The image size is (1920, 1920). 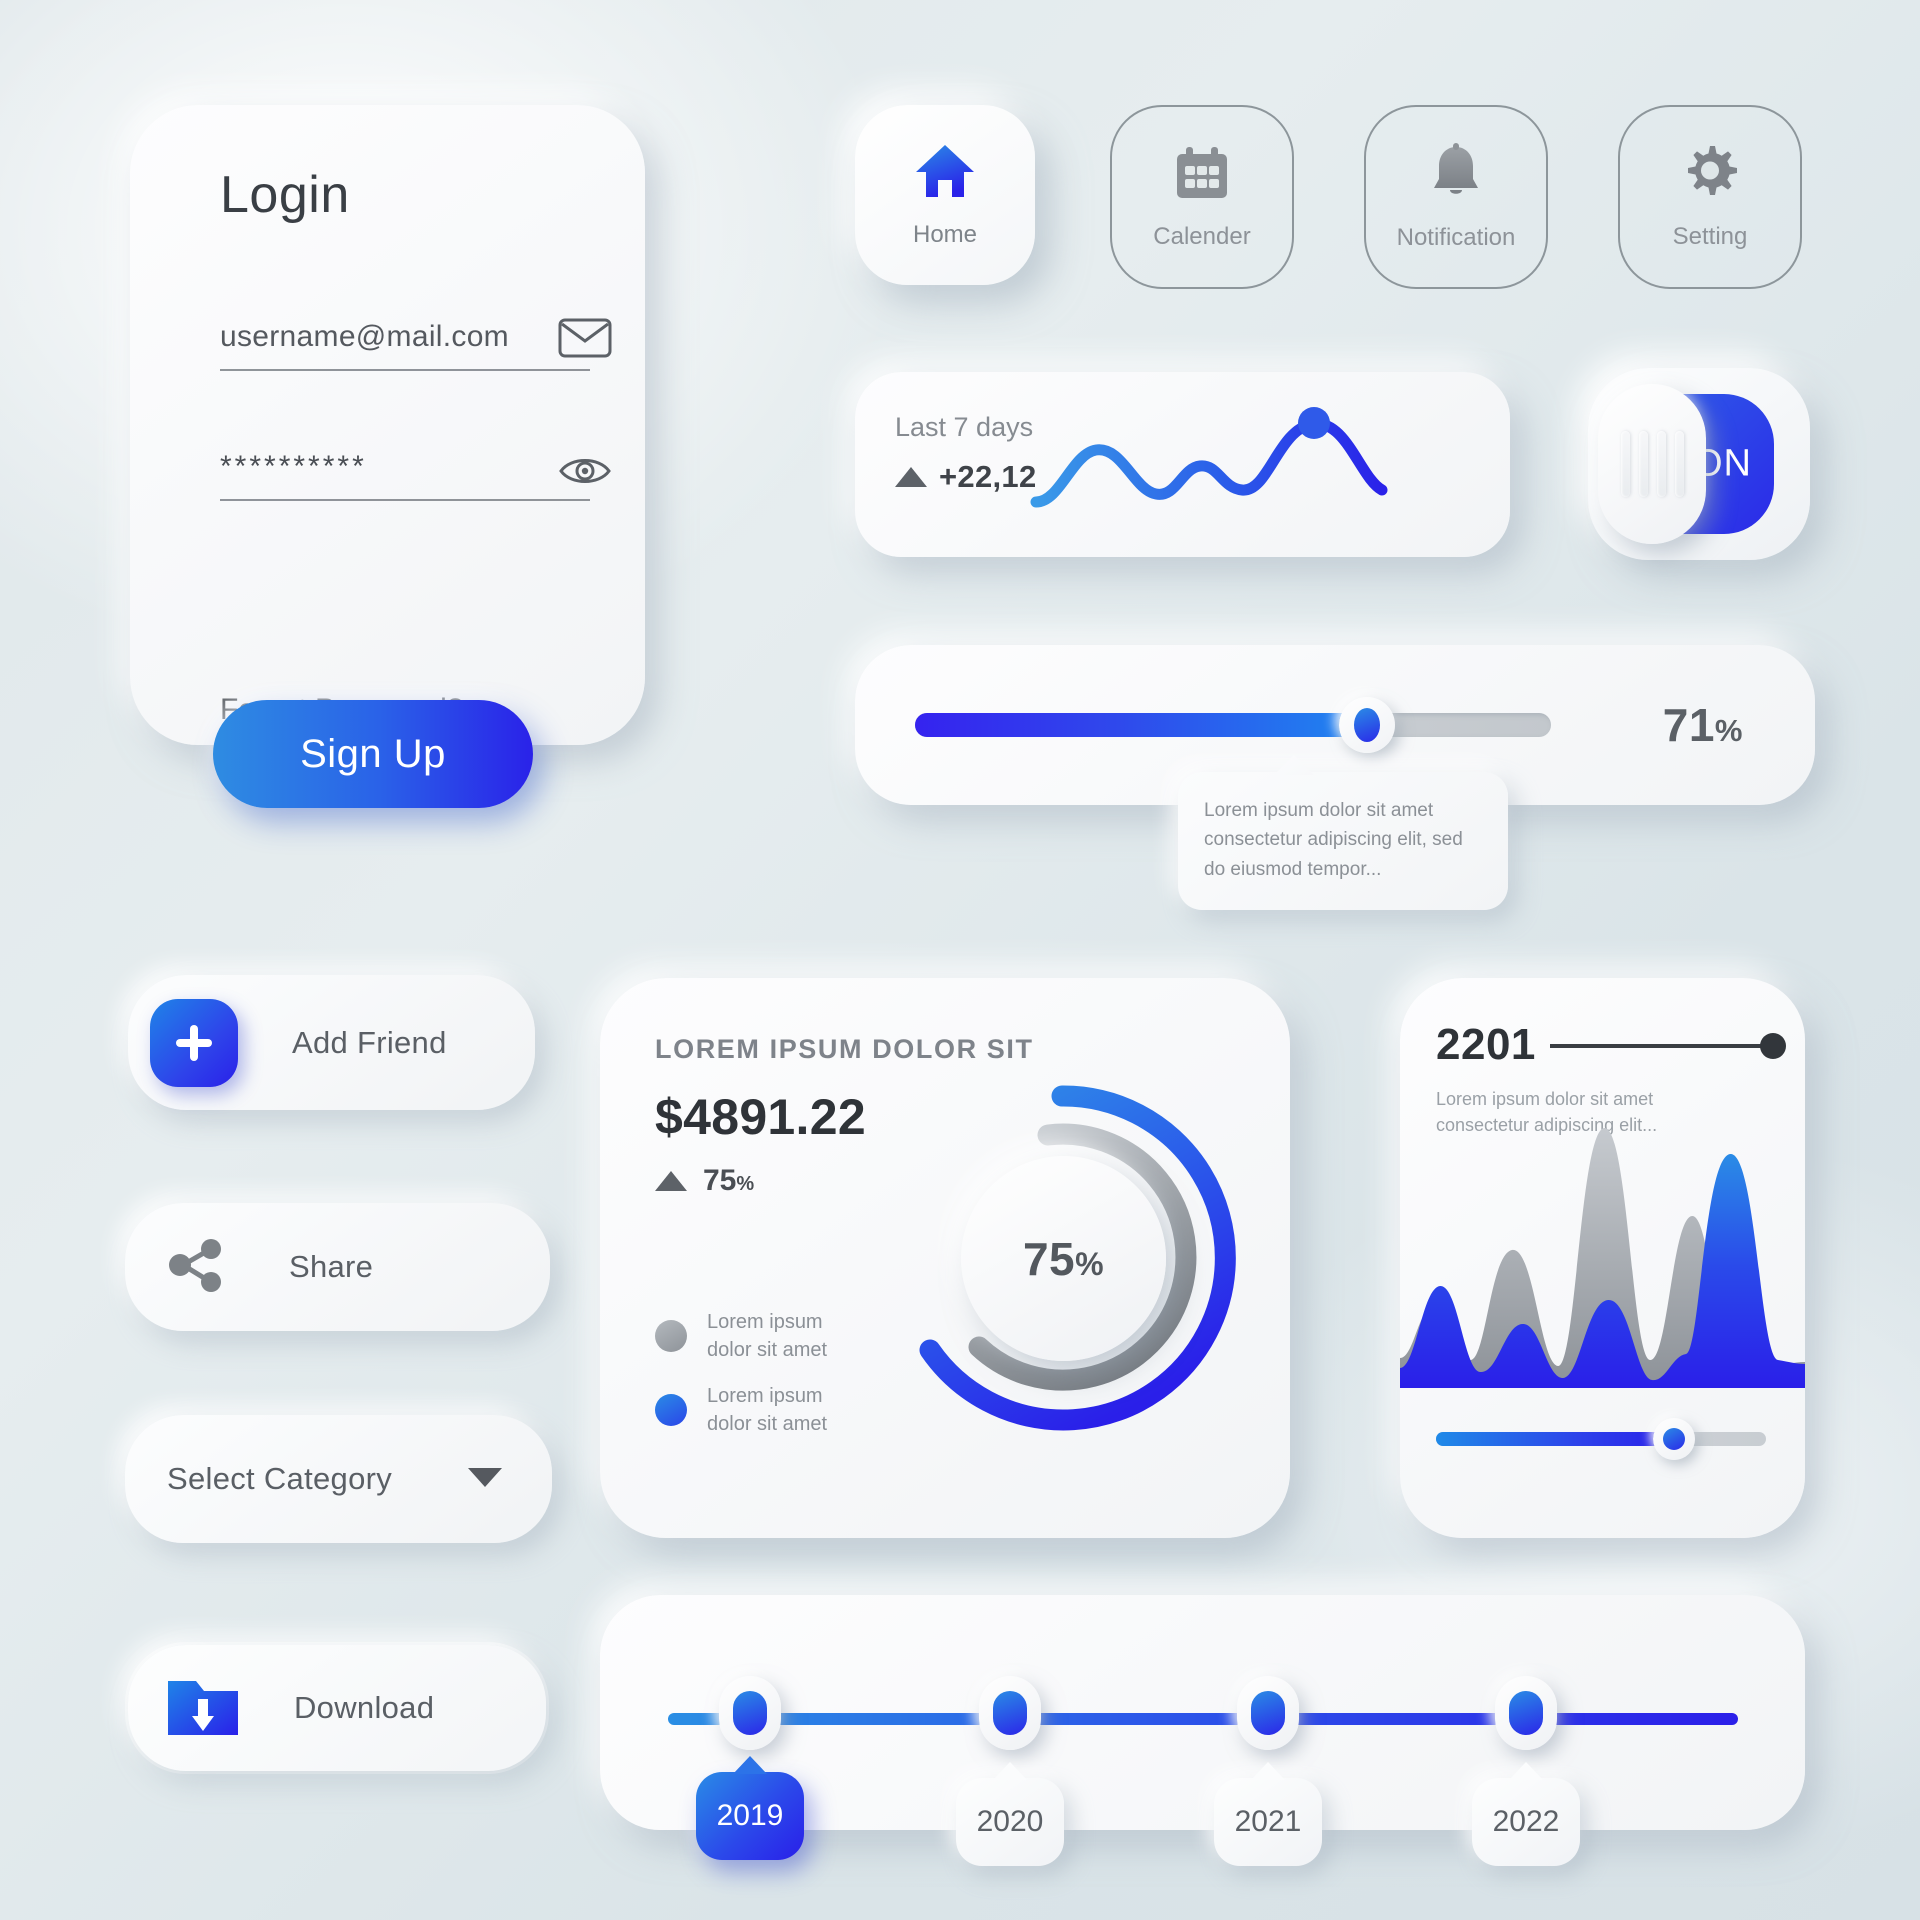 What do you see at coordinates (945, 234) in the screenshot?
I see `nav-item-label: Home` at bounding box center [945, 234].